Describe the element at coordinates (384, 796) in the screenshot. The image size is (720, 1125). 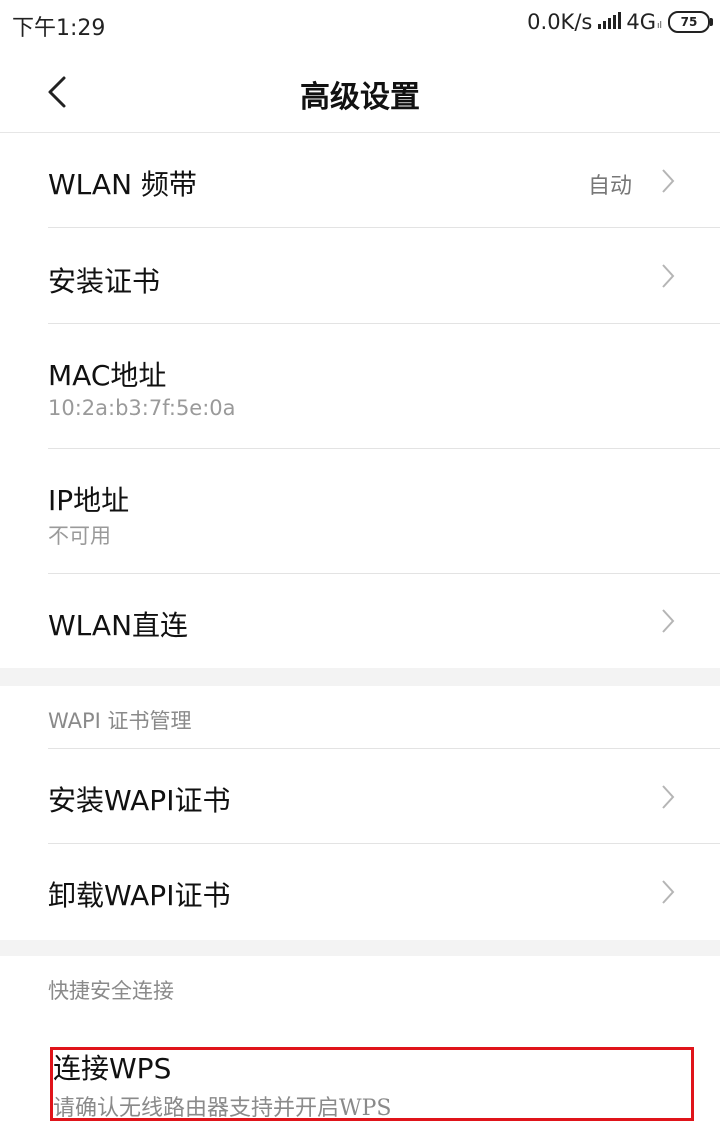
I see `row-install-wapi-certificate: 安装WAPI证书` at that location.